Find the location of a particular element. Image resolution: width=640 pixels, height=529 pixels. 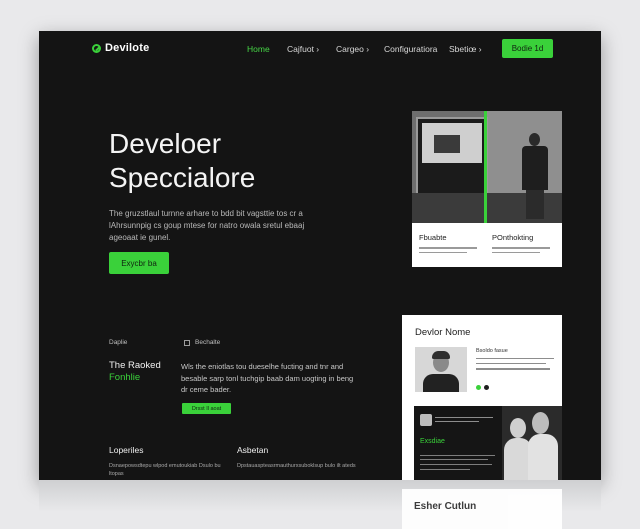

hero-card-column-2-title: POnthokting is located at coordinates (513, 237).